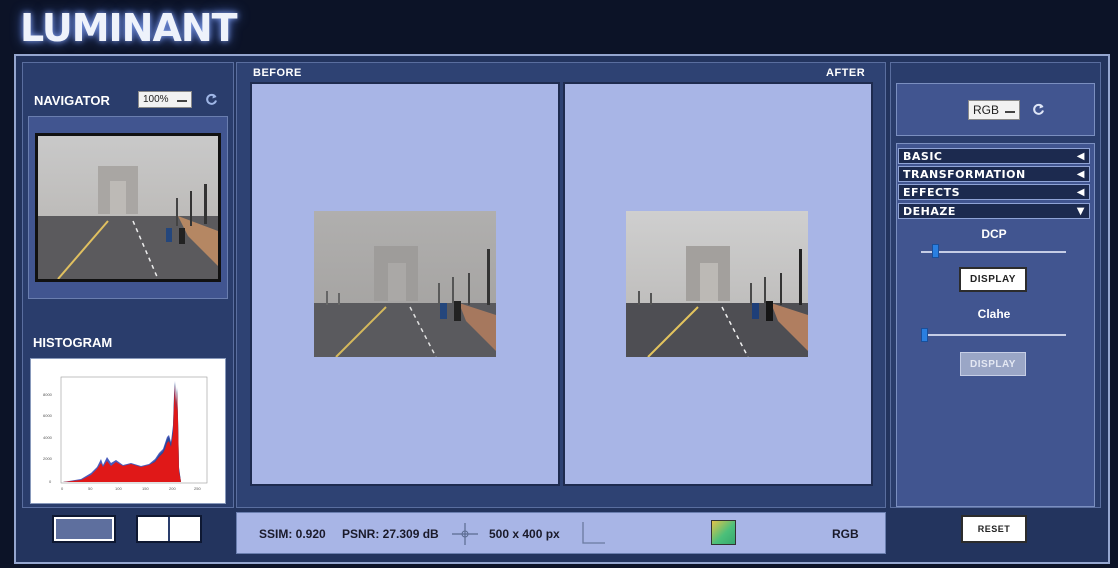  Describe the element at coordinates (277, 73) in the screenshot. I see `before-label: BEFORE` at that location.